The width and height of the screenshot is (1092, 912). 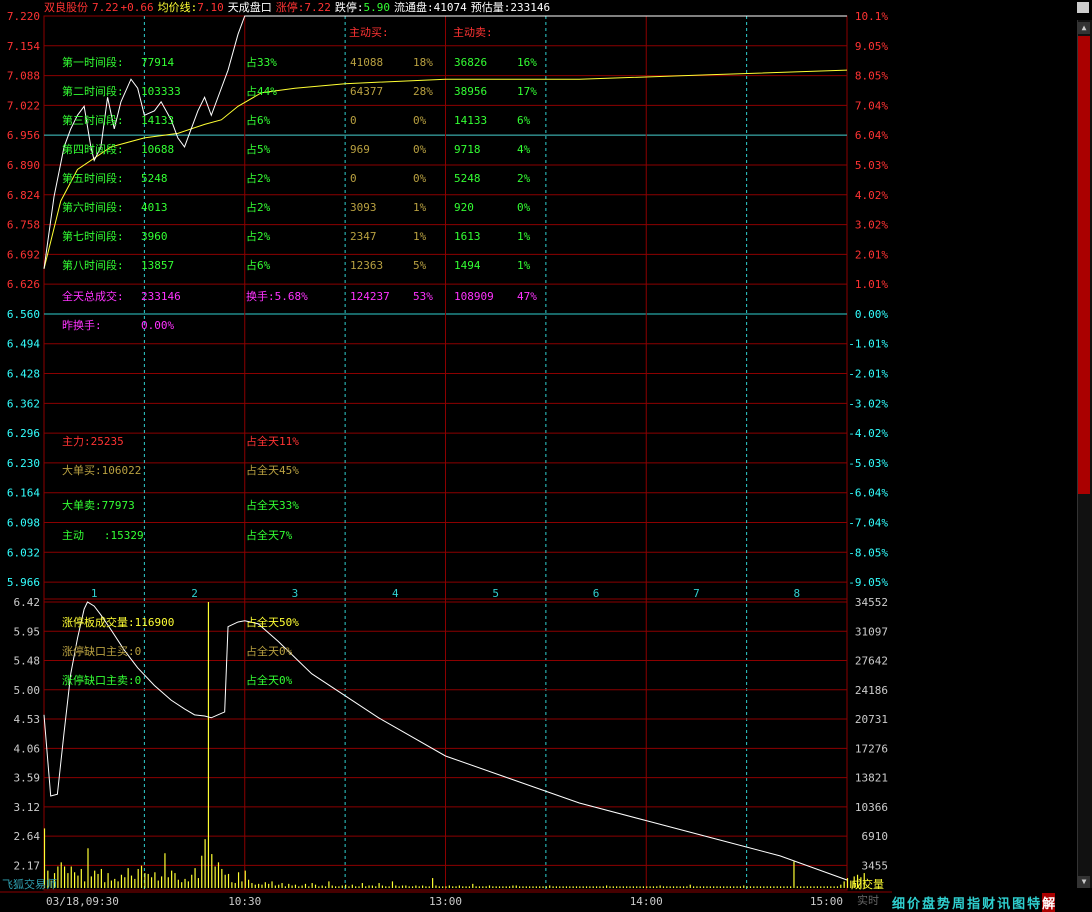 What do you see at coordinates (524, 236) in the screenshot?
I see `period-7-sell-pct: 1%` at bounding box center [524, 236].